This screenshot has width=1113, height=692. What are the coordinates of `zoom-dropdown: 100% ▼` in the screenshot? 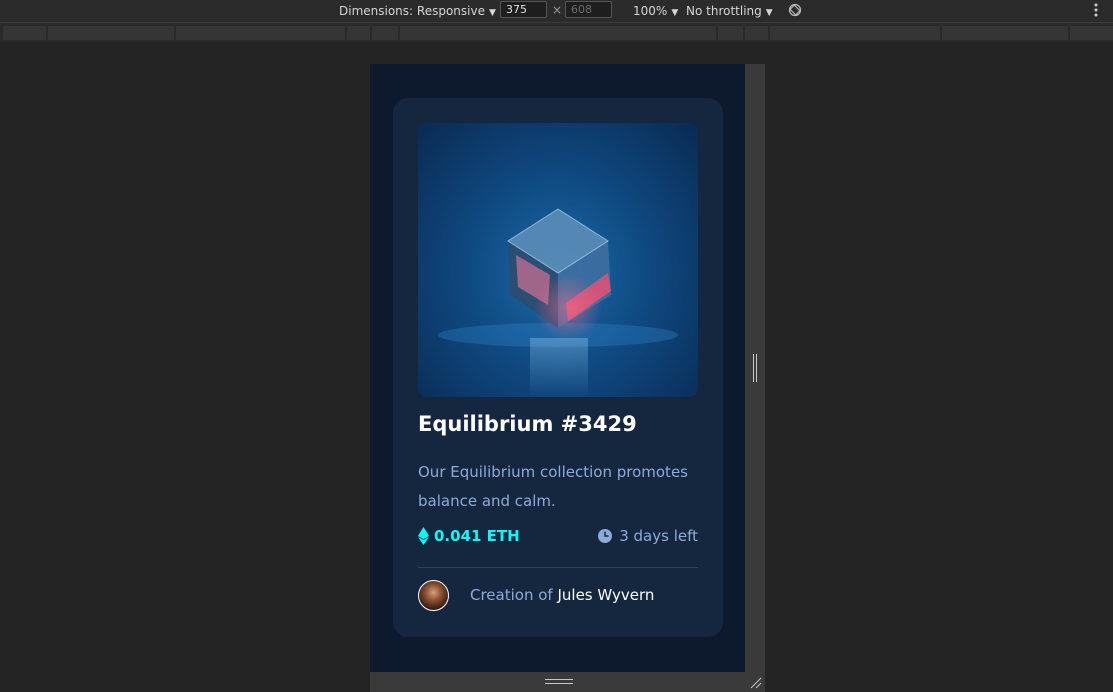 It's located at (655, 11).